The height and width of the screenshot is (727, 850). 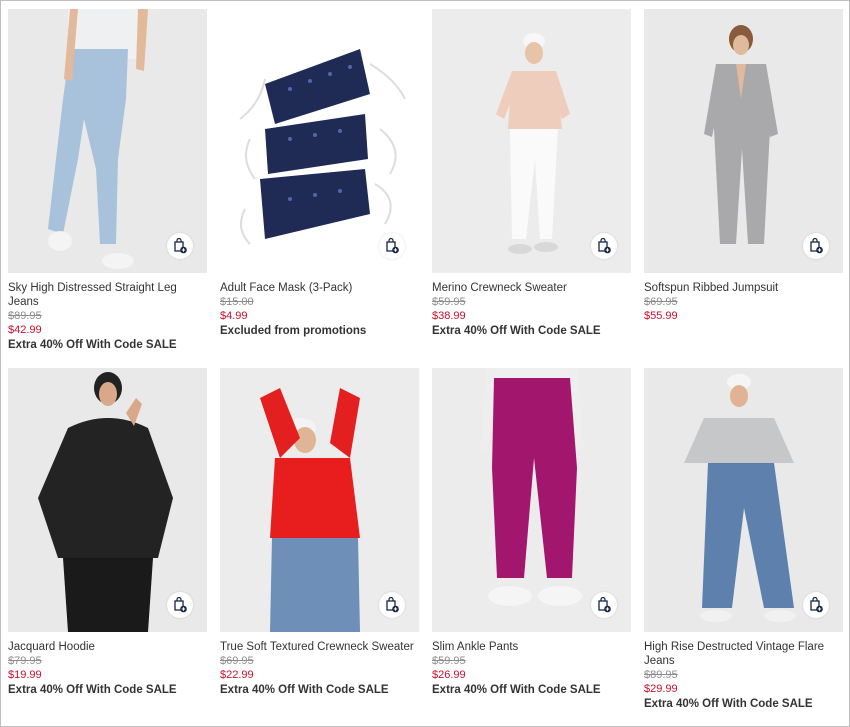 What do you see at coordinates (293, 331) in the screenshot?
I see `promo-text: Excluded from promotions` at bounding box center [293, 331].